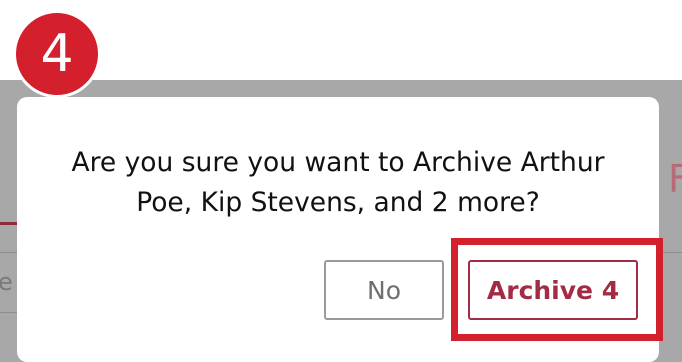 This screenshot has width=682, height=362. What do you see at coordinates (557, 289) in the screenshot?
I see `highlight-annotation-box` at bounding box center [557, 289].